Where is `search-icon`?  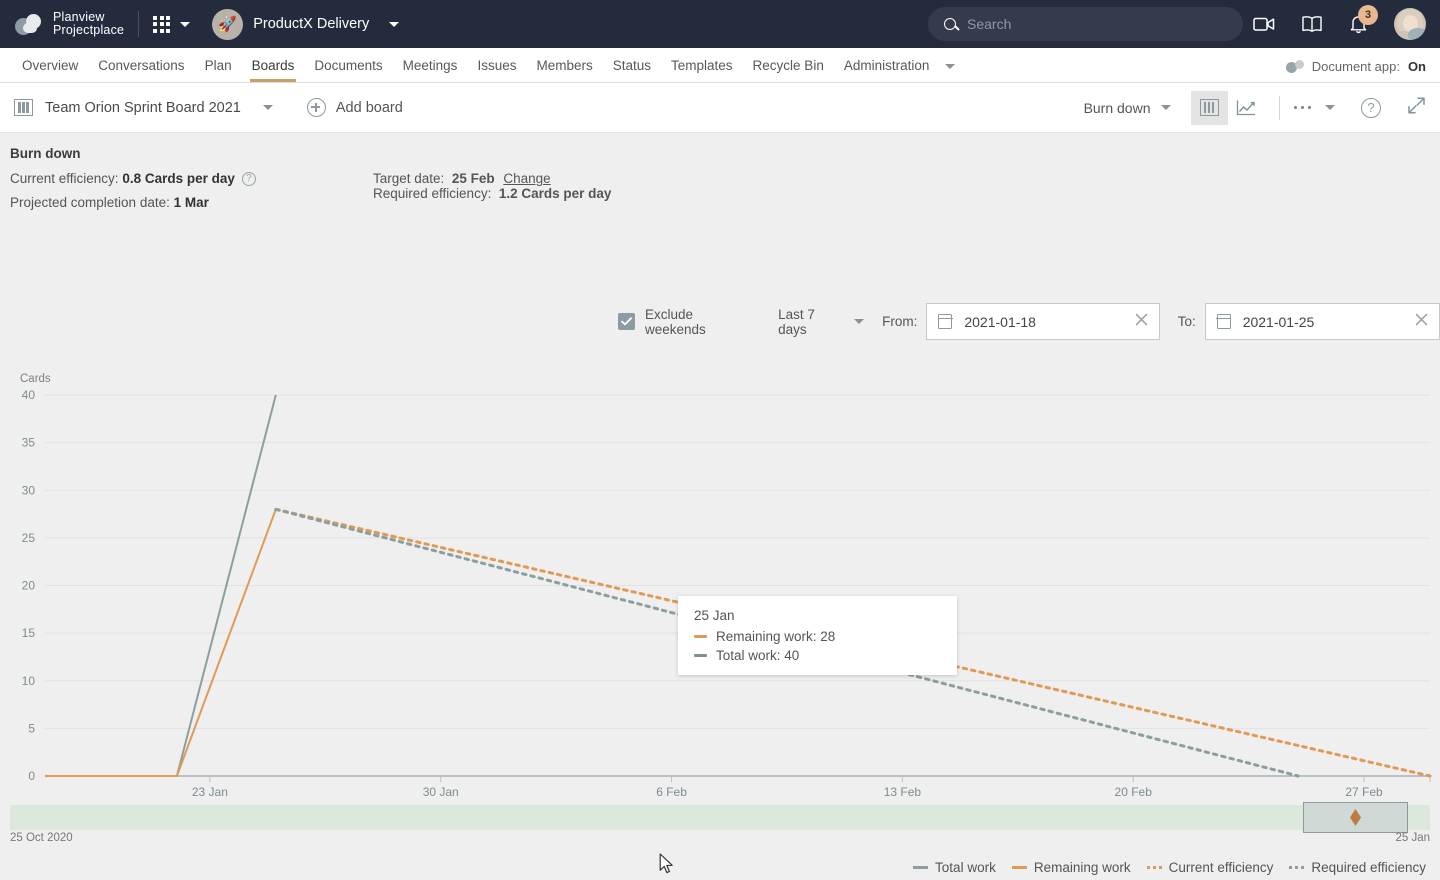
search-icon is located at coordinates (950, 24).